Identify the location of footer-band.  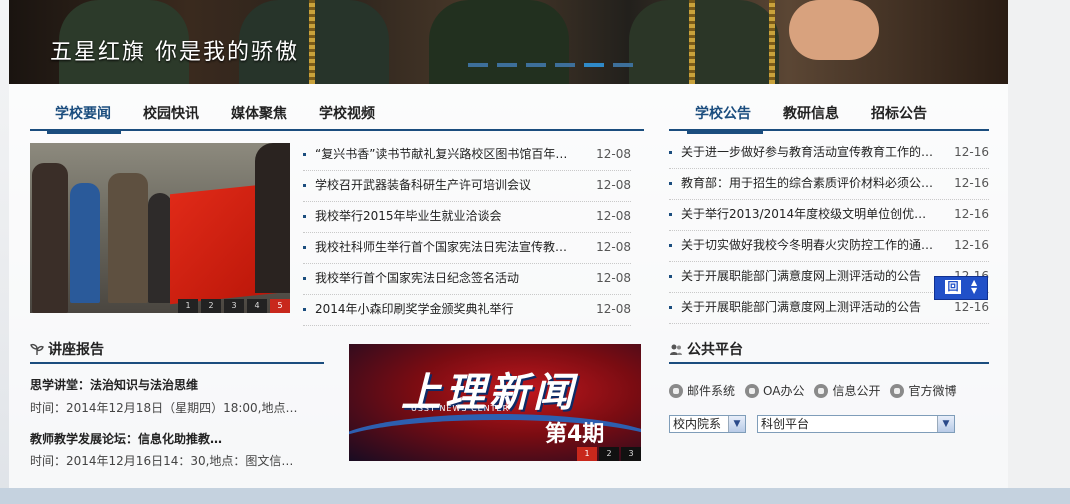
(535, 496).